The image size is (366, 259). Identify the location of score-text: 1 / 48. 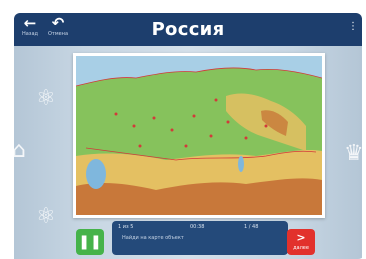
(251, 227).